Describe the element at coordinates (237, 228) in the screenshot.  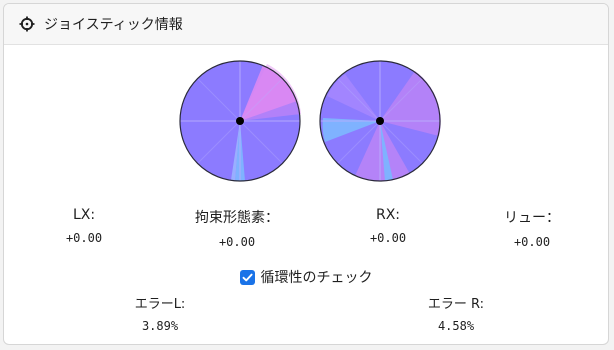
I see `value-ly: 拘束形態素： +0.00` at that location.